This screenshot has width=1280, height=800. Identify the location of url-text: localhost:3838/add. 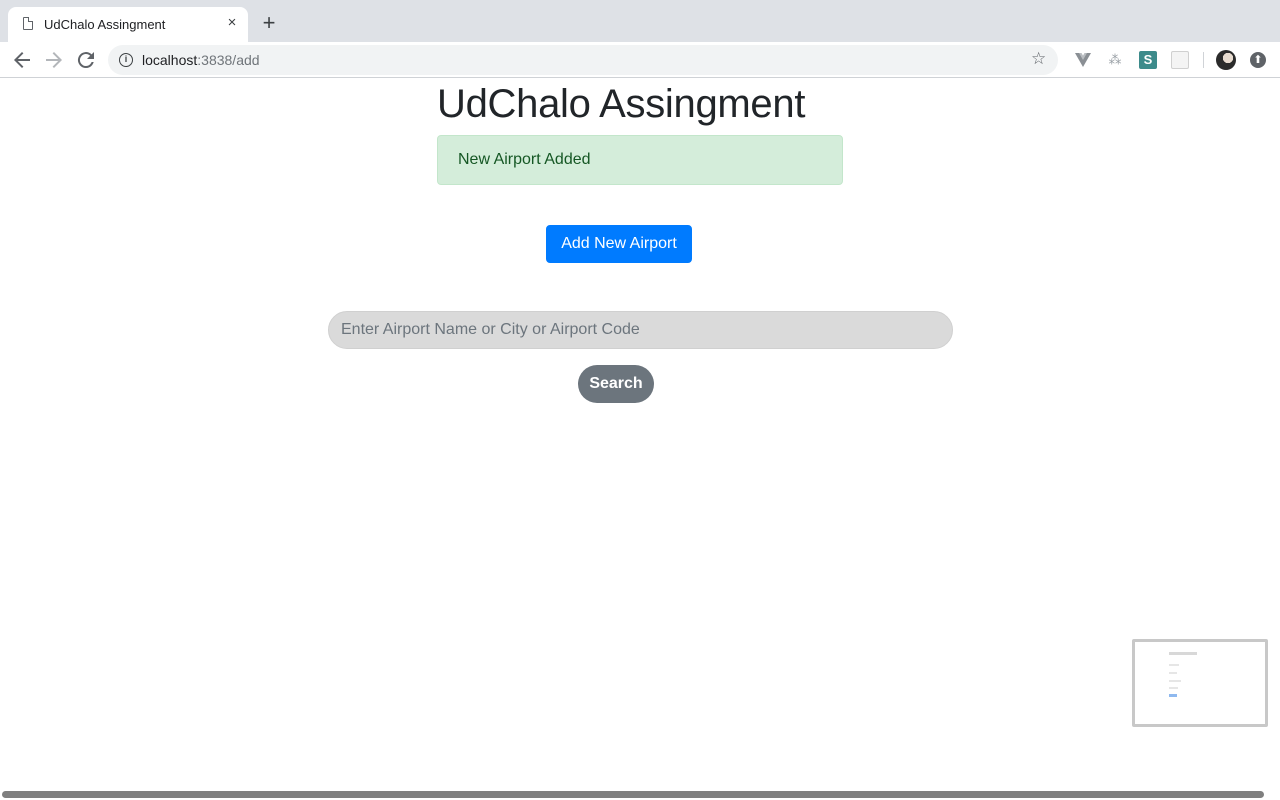
(201, 60).